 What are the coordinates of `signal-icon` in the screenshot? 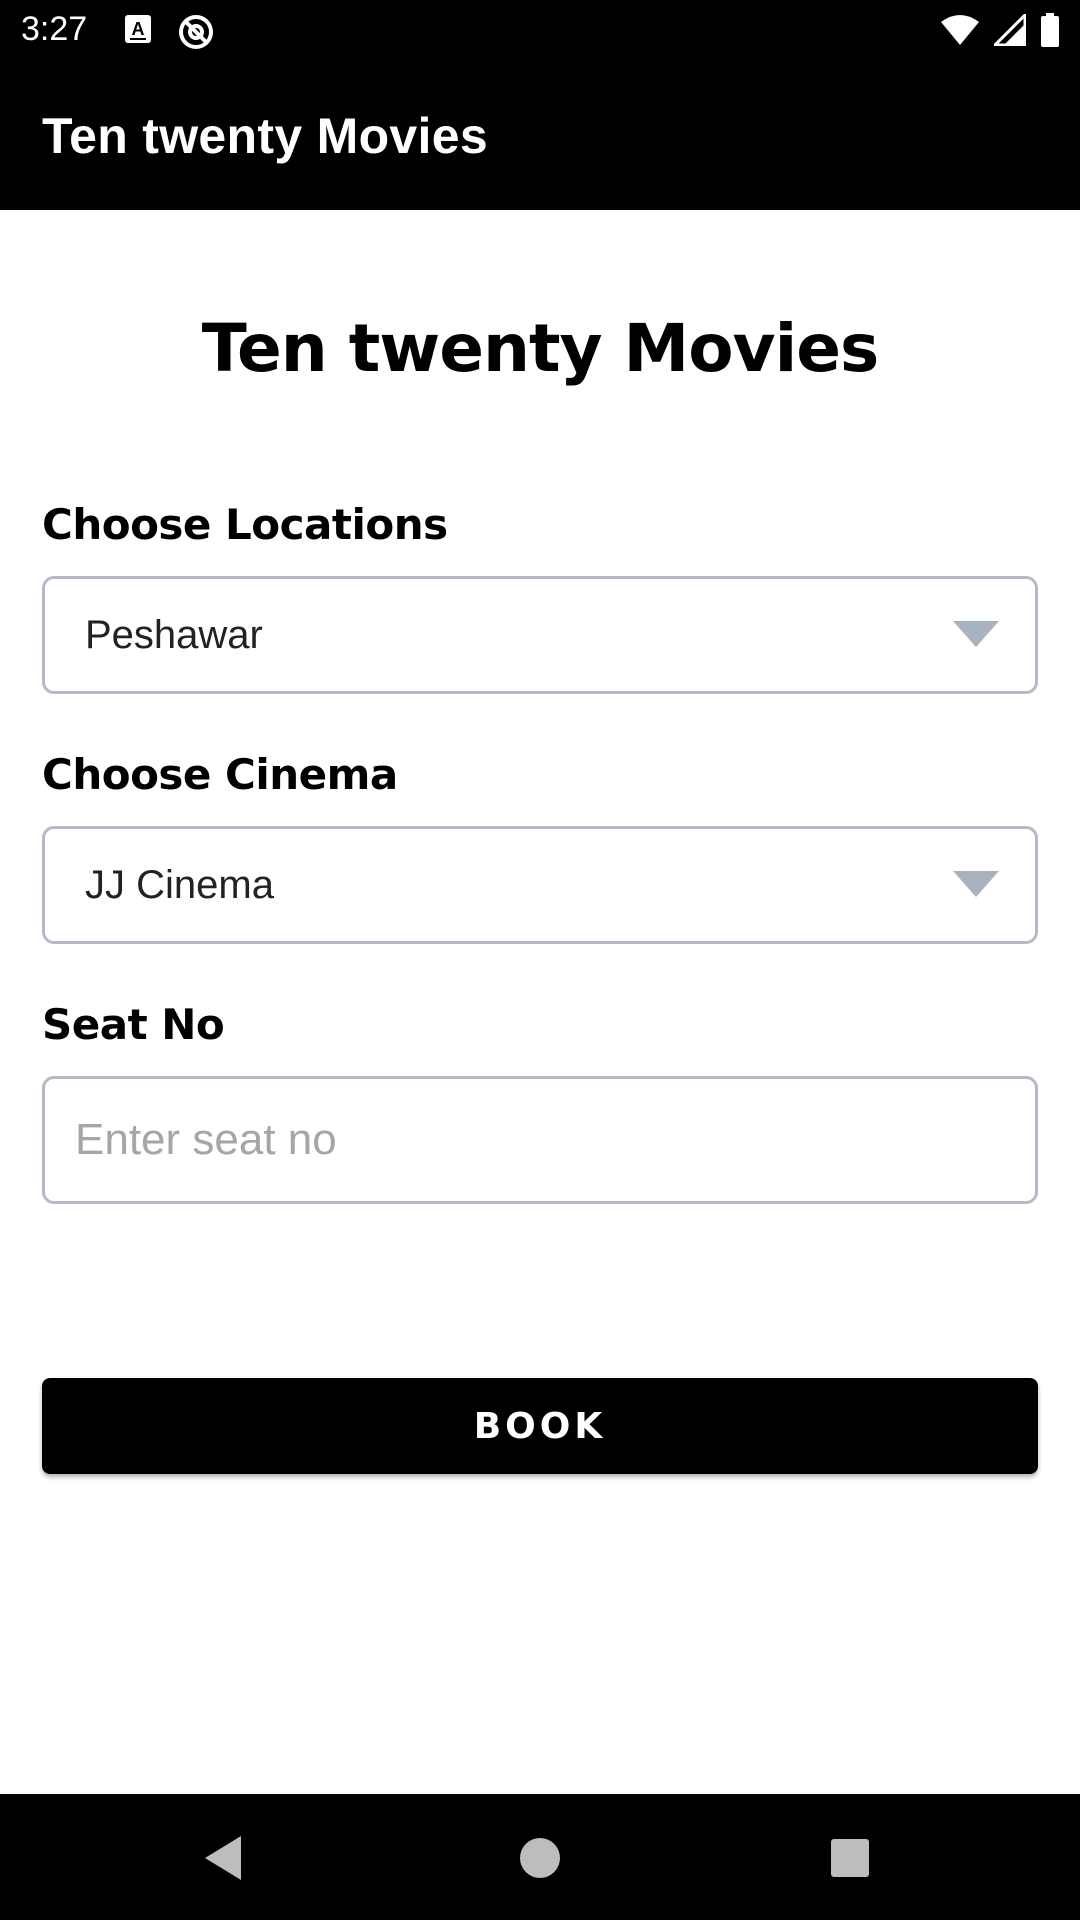 It's located at (1009, 31).